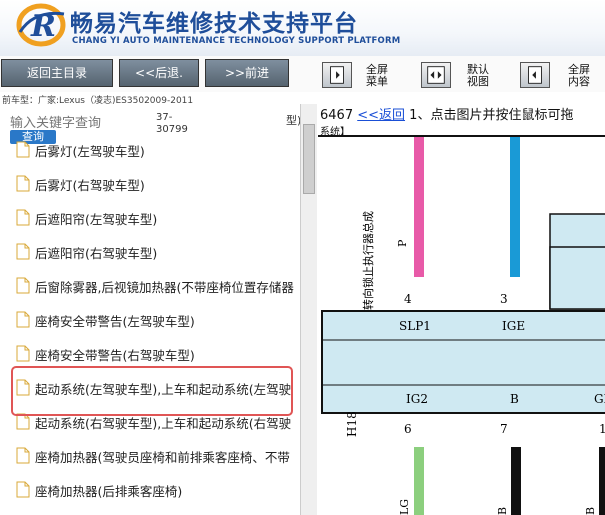 Image resolution: width=605 pixels, height=515 pixels. I want to click on list-item-label: 座椅安全带警告(右驾驶车型), so click(115, 355).